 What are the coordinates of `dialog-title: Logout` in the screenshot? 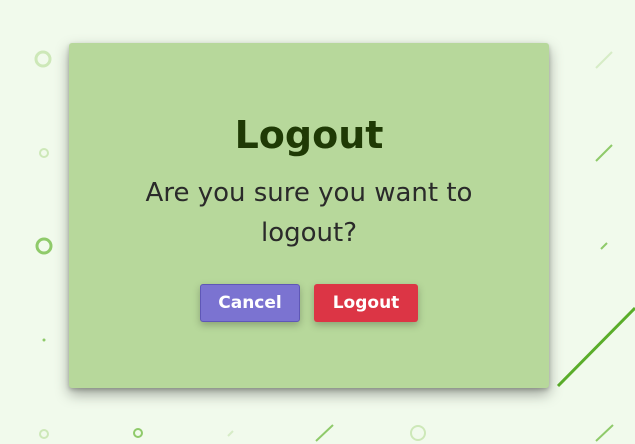 It's located at (309, 135).